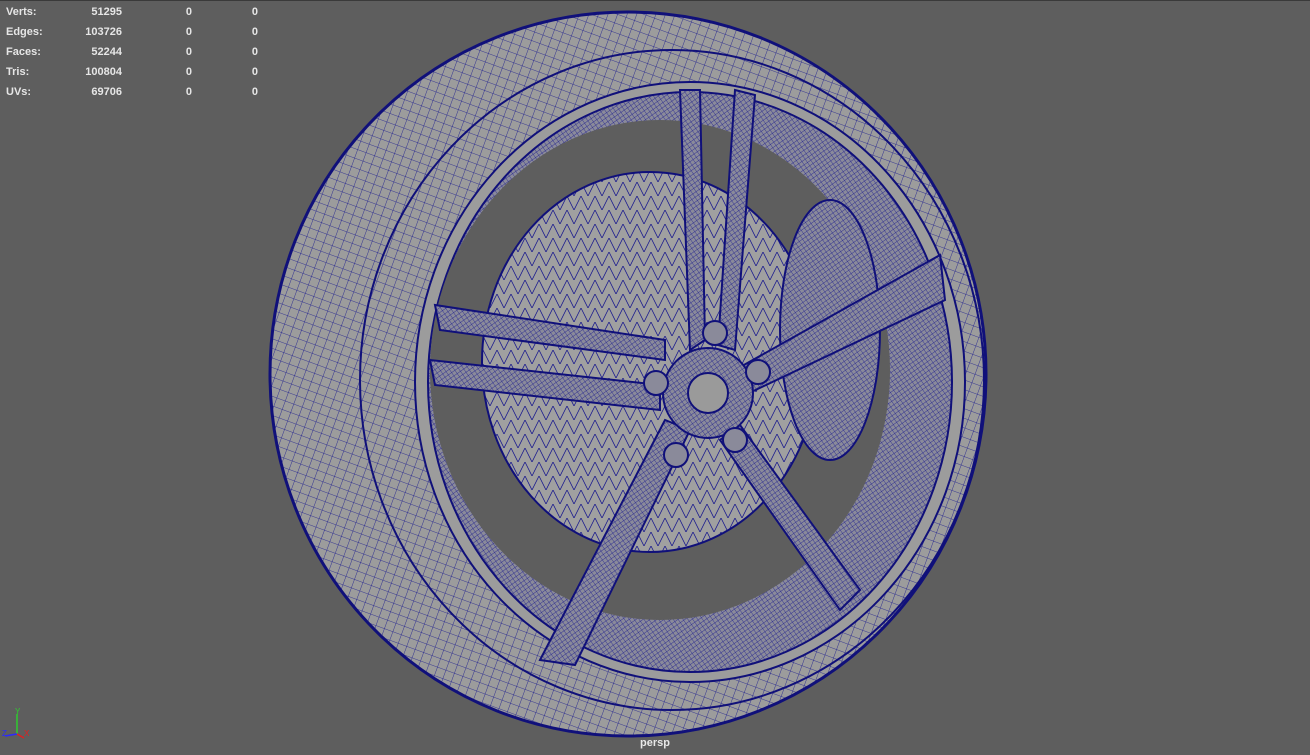  What do you see at coordinates (23, 52) in the screenshot?
I see `hud-label: Faces:` at bounding box center [23, 52].